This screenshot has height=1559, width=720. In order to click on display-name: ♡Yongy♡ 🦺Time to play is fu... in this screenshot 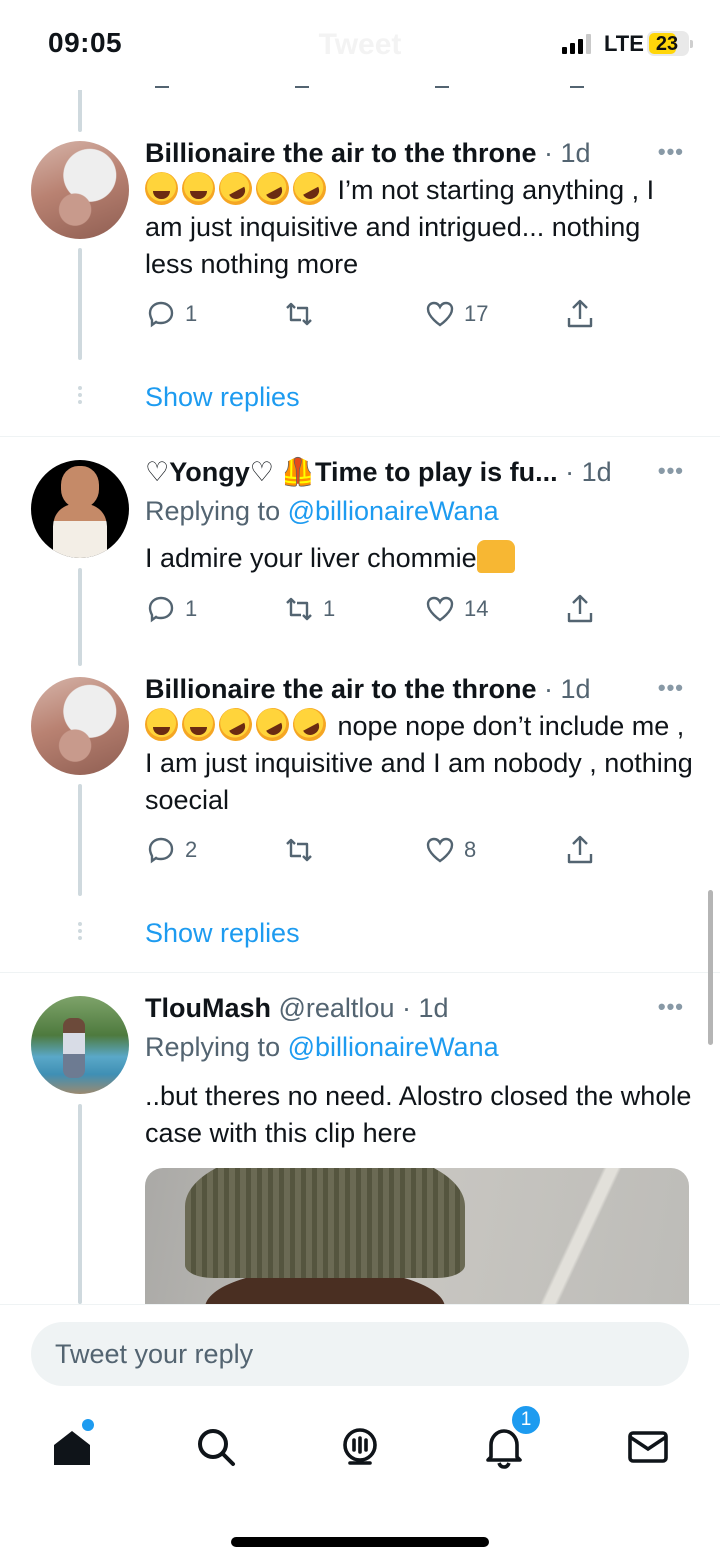, I will do `click(351, 472)`.